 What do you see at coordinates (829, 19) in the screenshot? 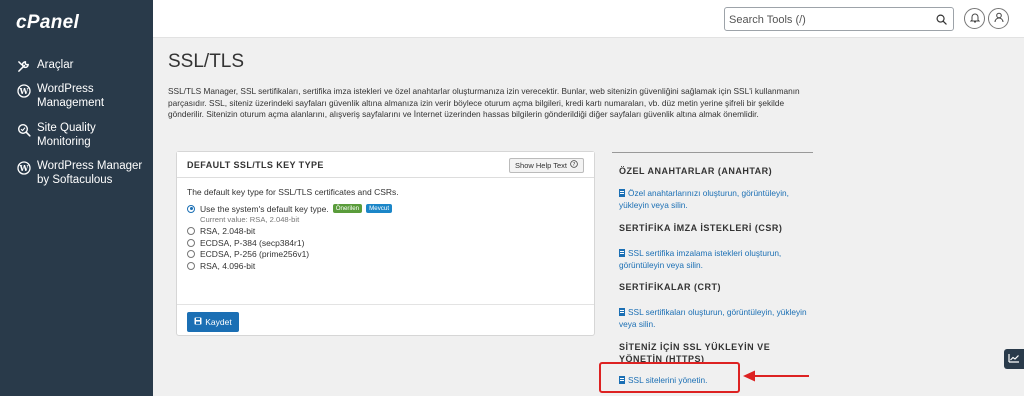
I see `search-input` at bounding box center [829, 19].